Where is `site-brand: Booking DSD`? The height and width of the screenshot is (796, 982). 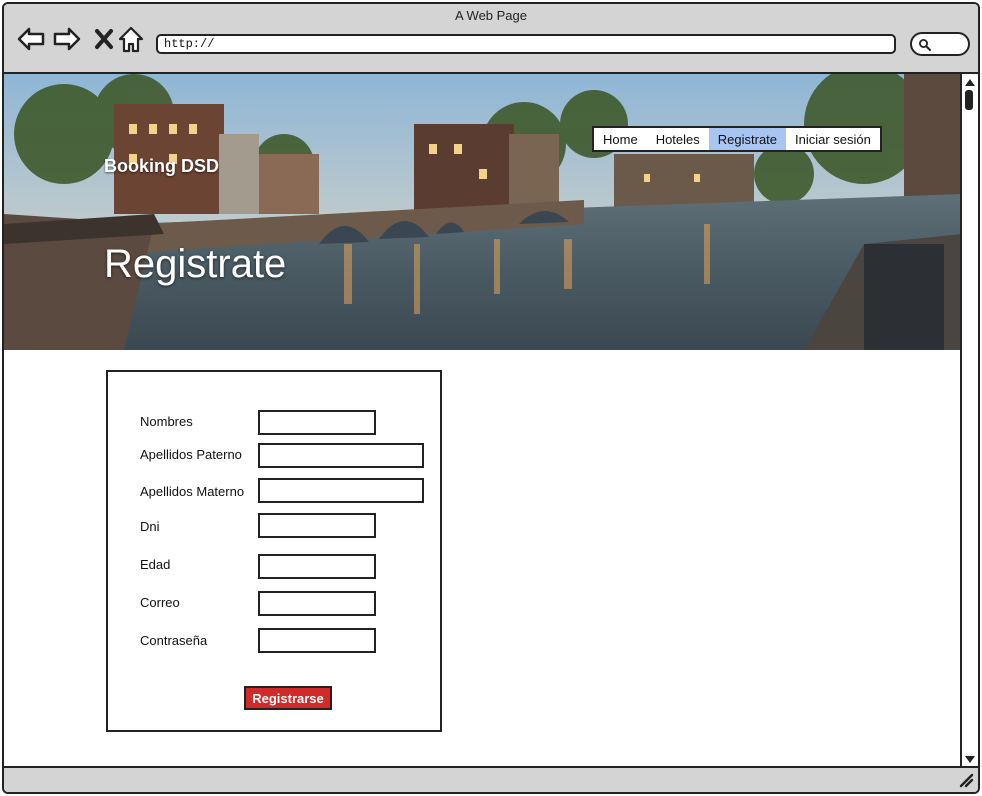
site-brand: Booking DSD is located at coordinates (161, 166).